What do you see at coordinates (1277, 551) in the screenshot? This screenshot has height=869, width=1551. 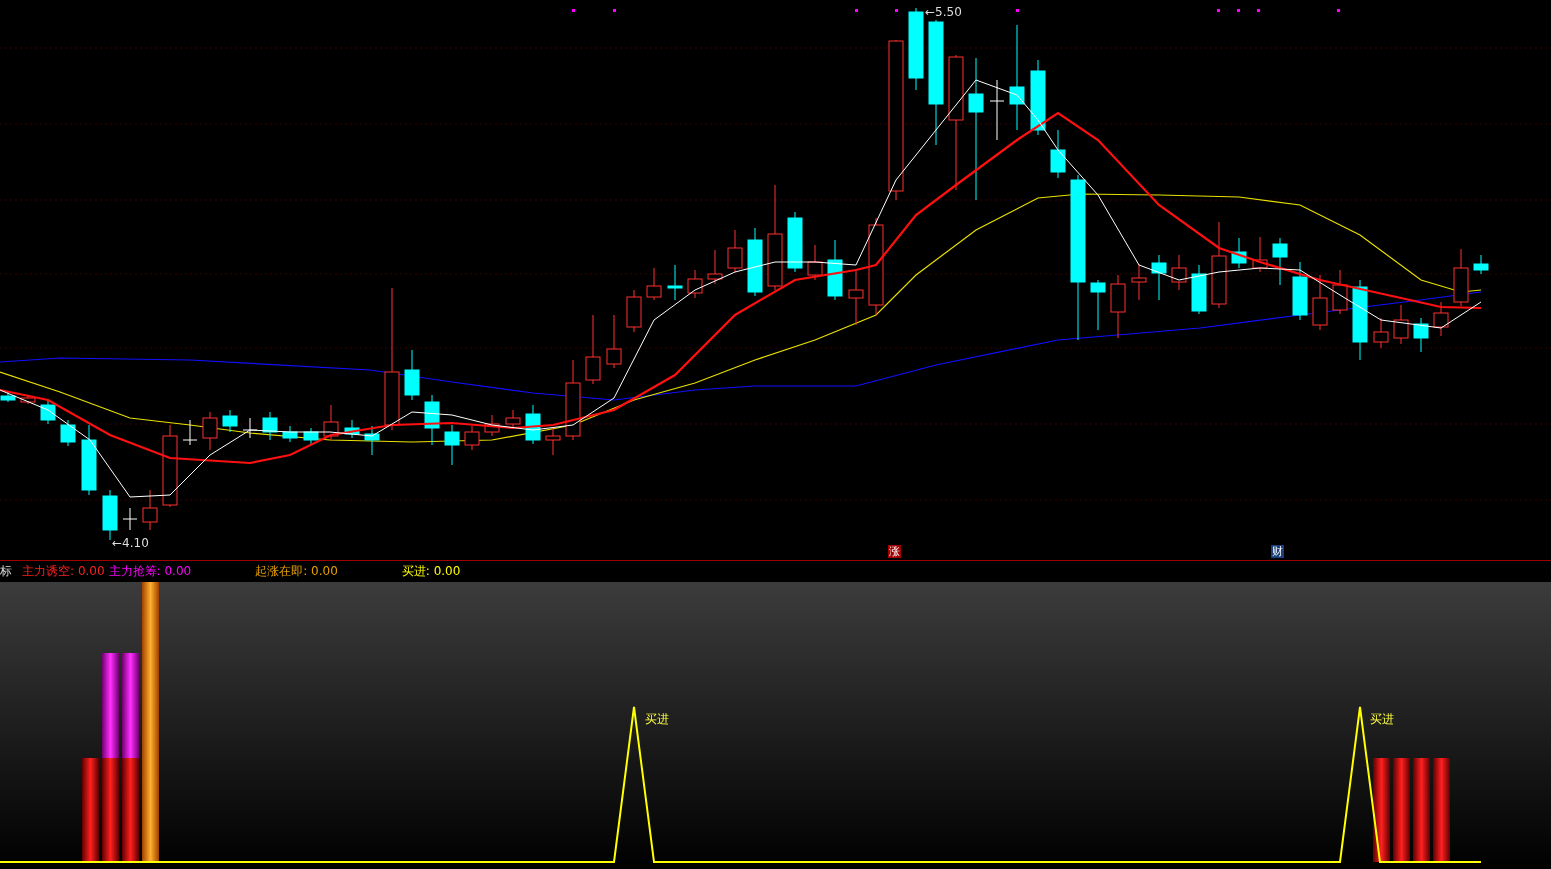 I see `chart-marker: 财` at bounding box center [1277, 551].